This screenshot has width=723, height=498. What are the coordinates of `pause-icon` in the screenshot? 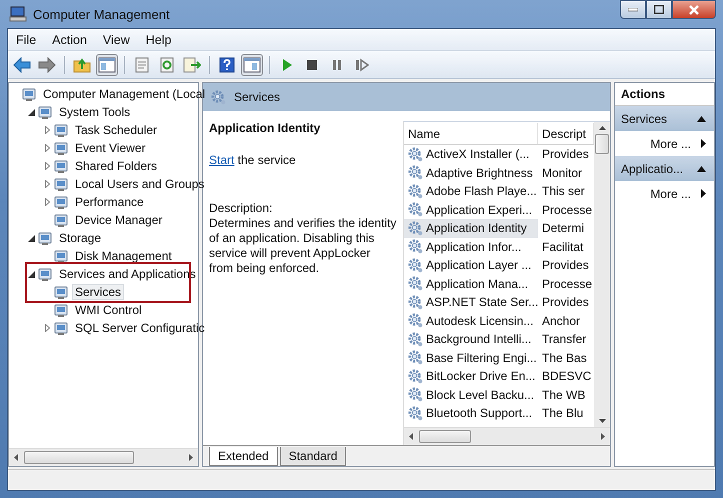 It's located at (337, 65).